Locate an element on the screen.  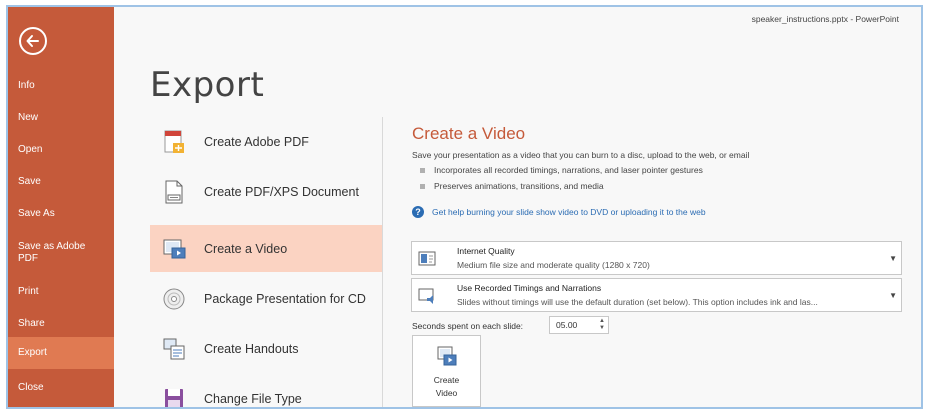
create-video-label-line2: Video is located at coordinates (446, 393).